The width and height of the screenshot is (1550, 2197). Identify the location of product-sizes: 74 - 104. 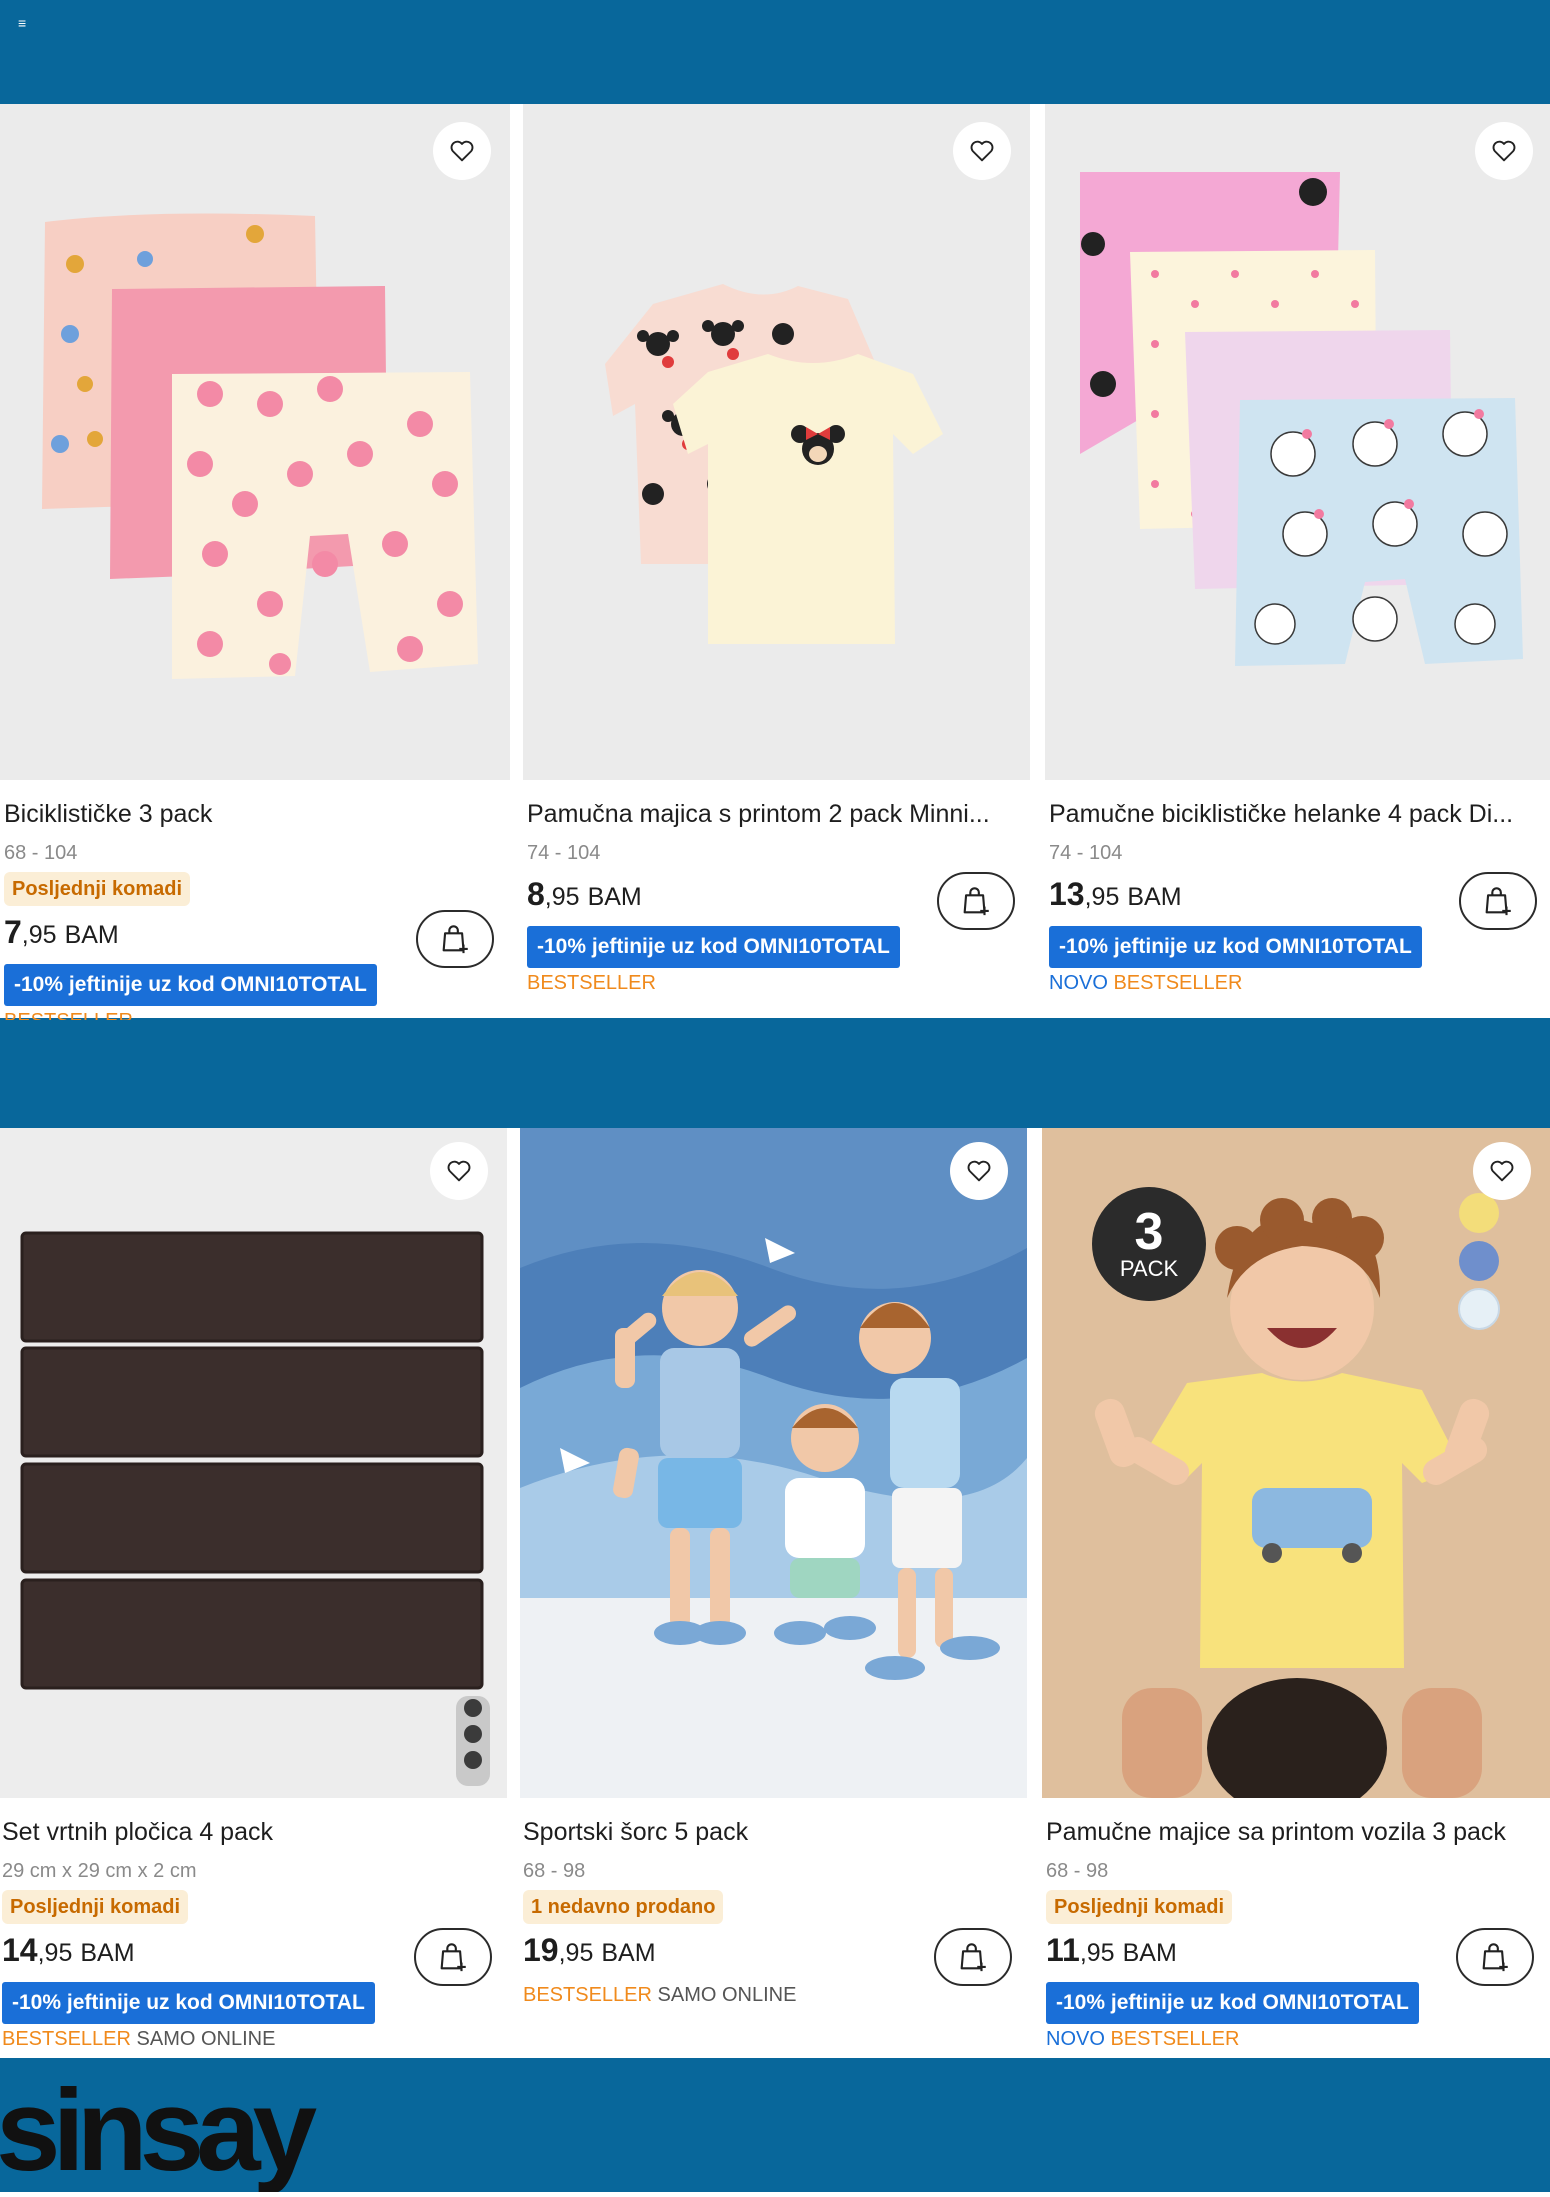
(1086, 853).